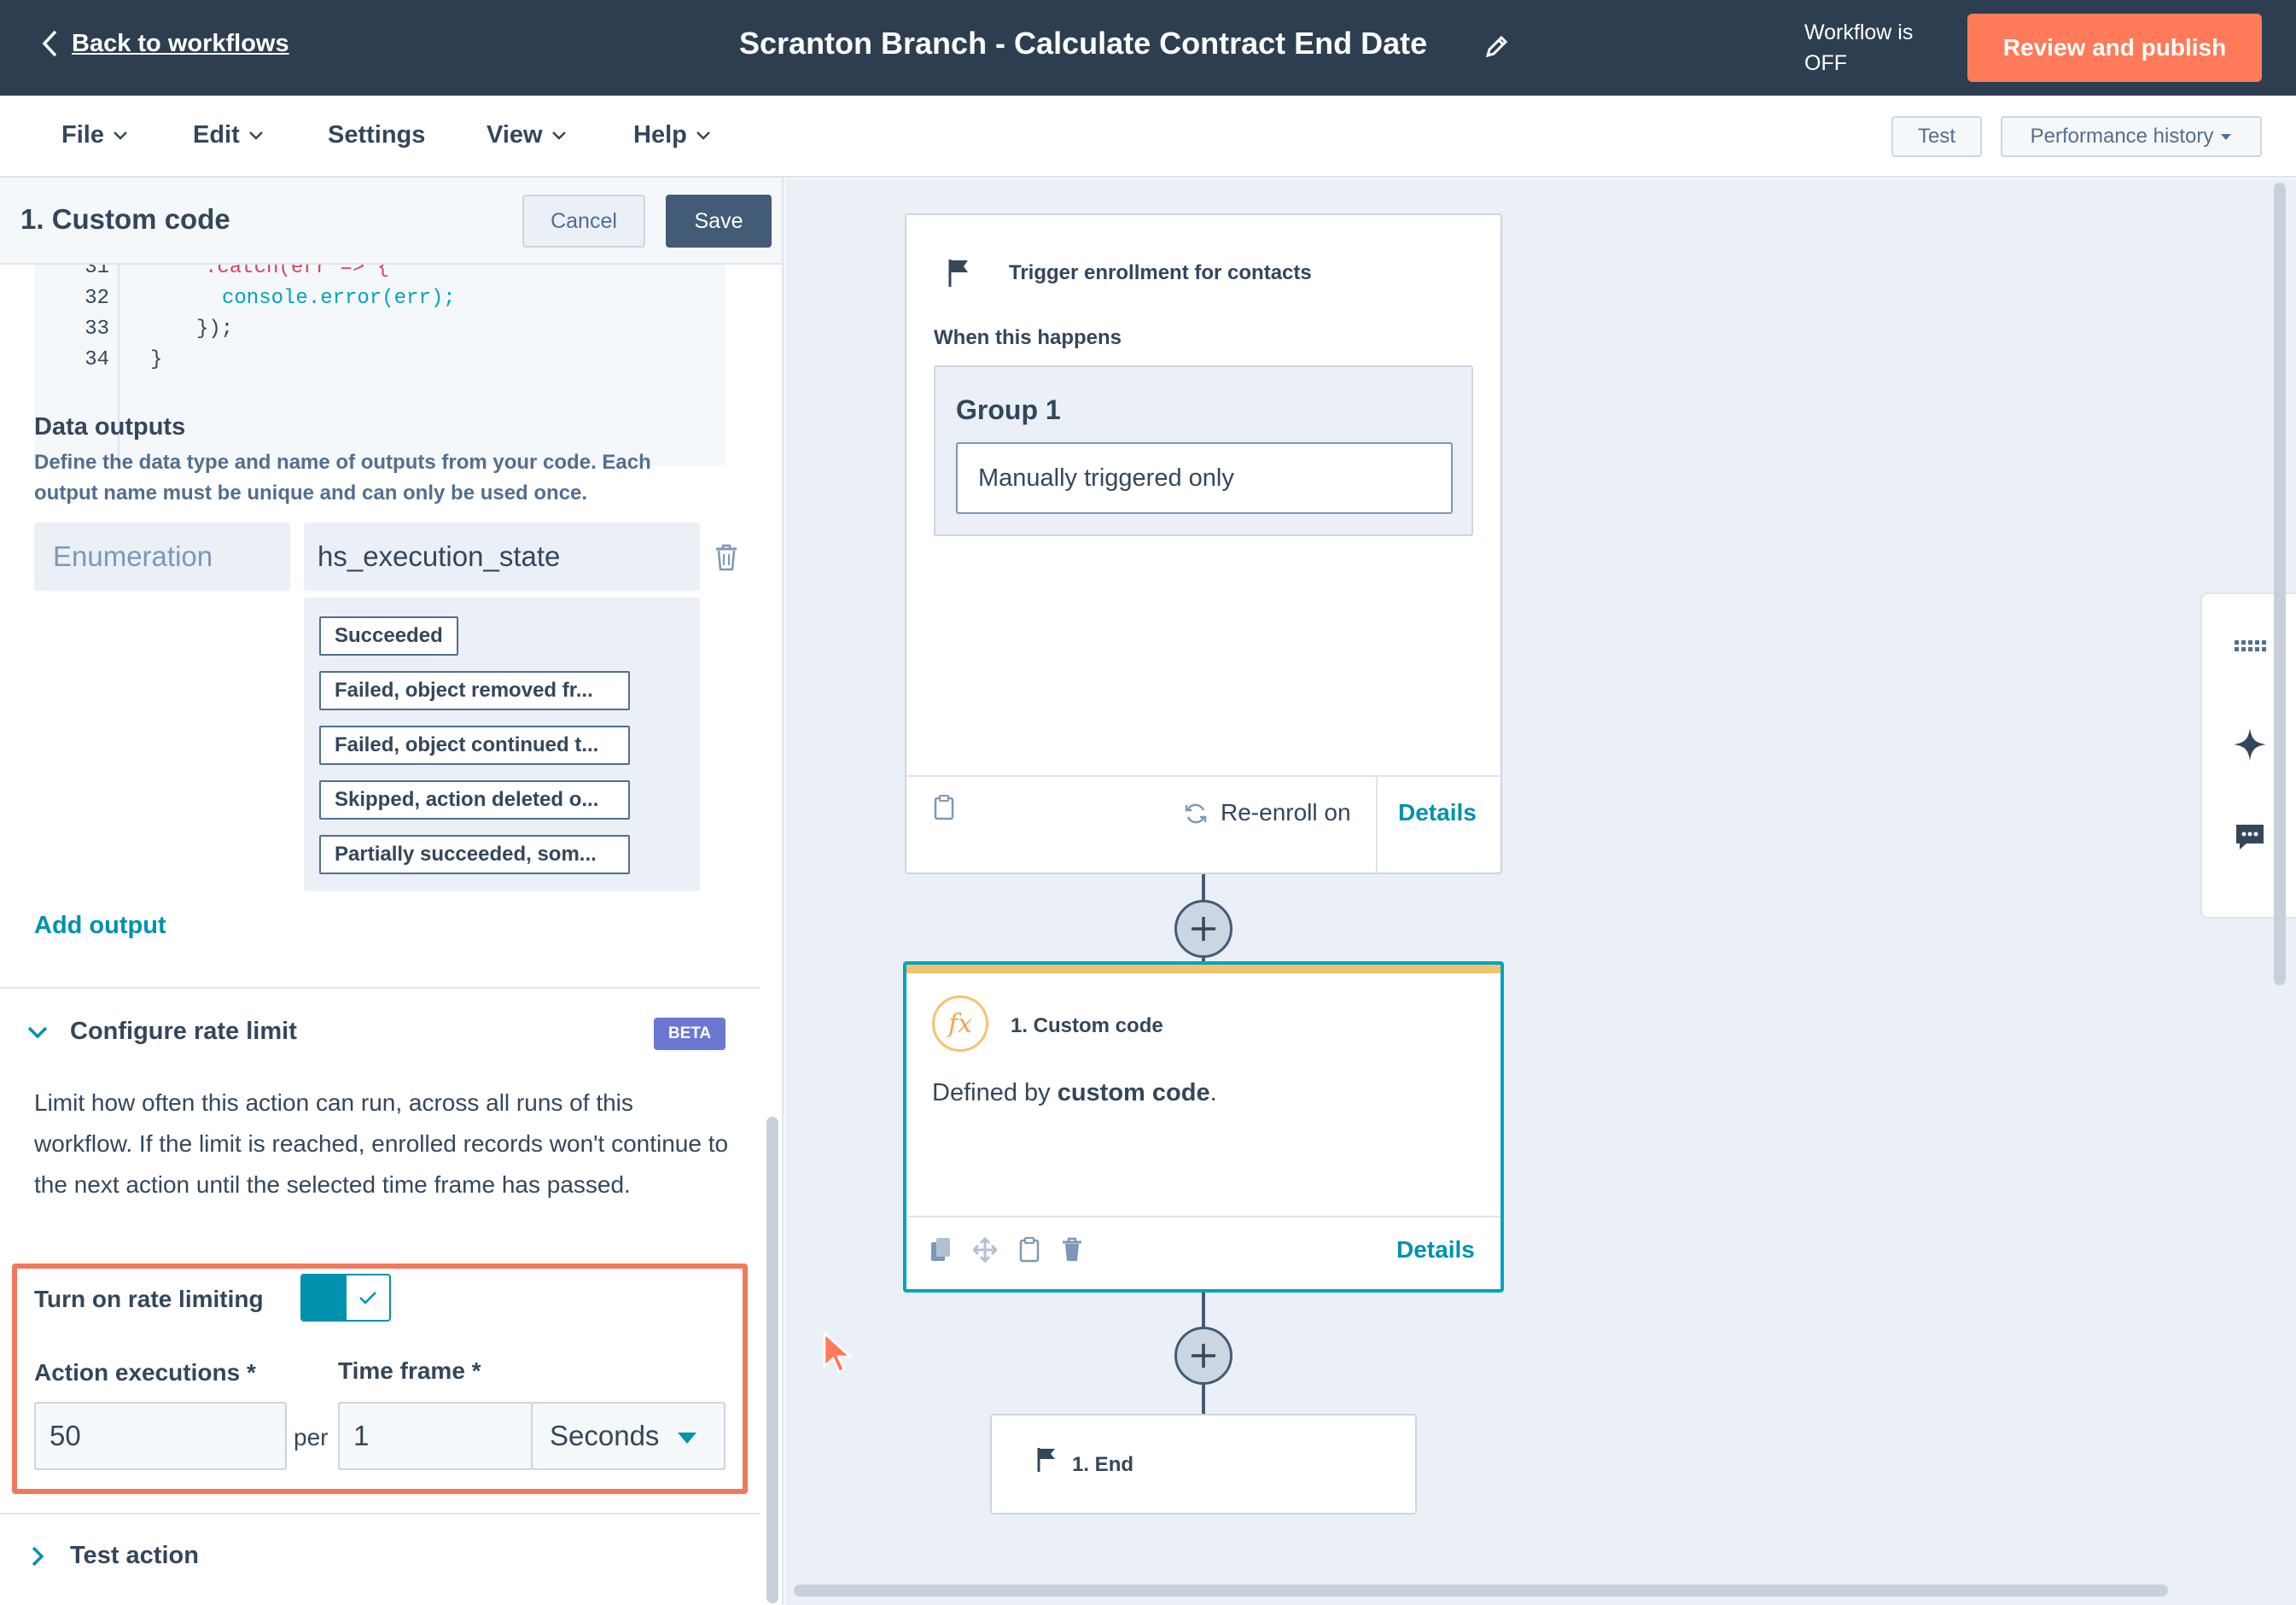  I want to click on configure-rate-limit-toggle: Configure rate limit, so click(162, 1032).